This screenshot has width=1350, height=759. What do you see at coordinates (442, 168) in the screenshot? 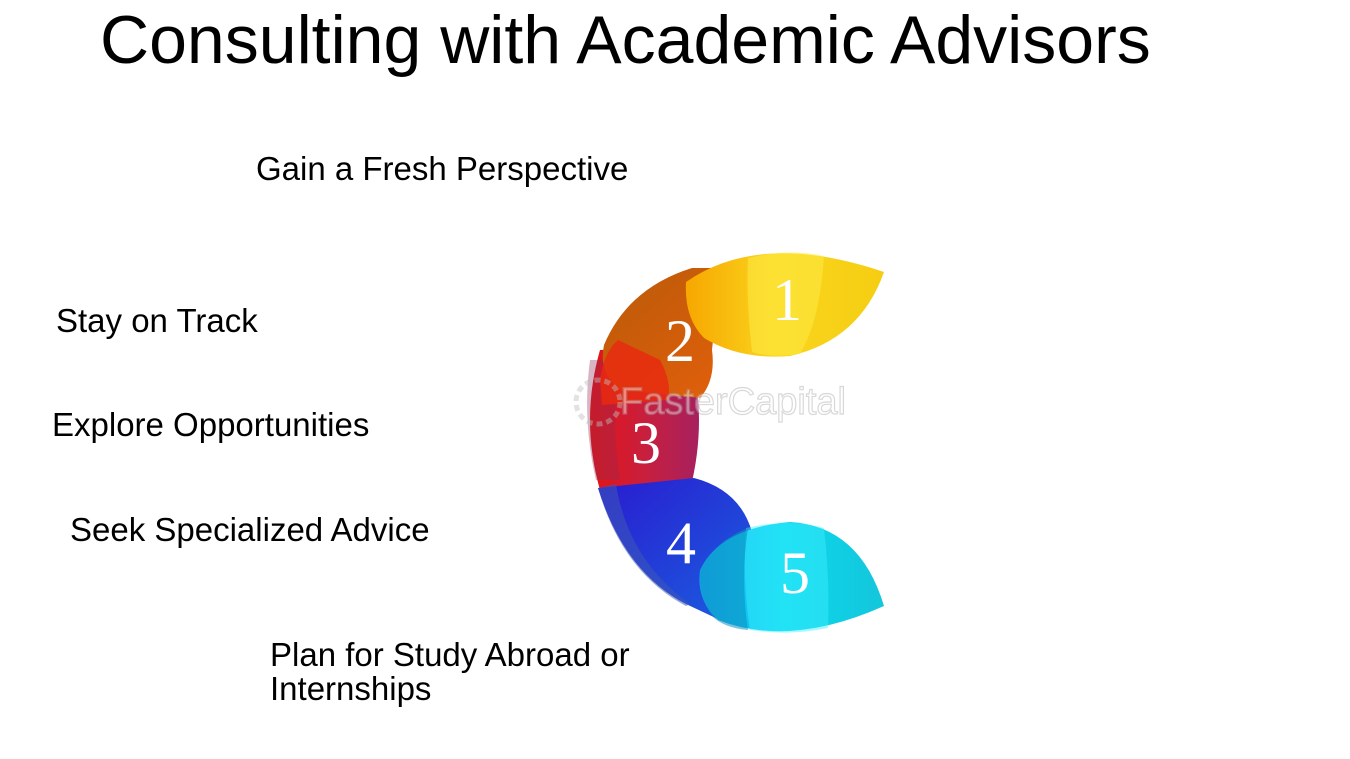
I see `step-label-1: Gain a Fresh Perspective` at bounding box center [442, 168].